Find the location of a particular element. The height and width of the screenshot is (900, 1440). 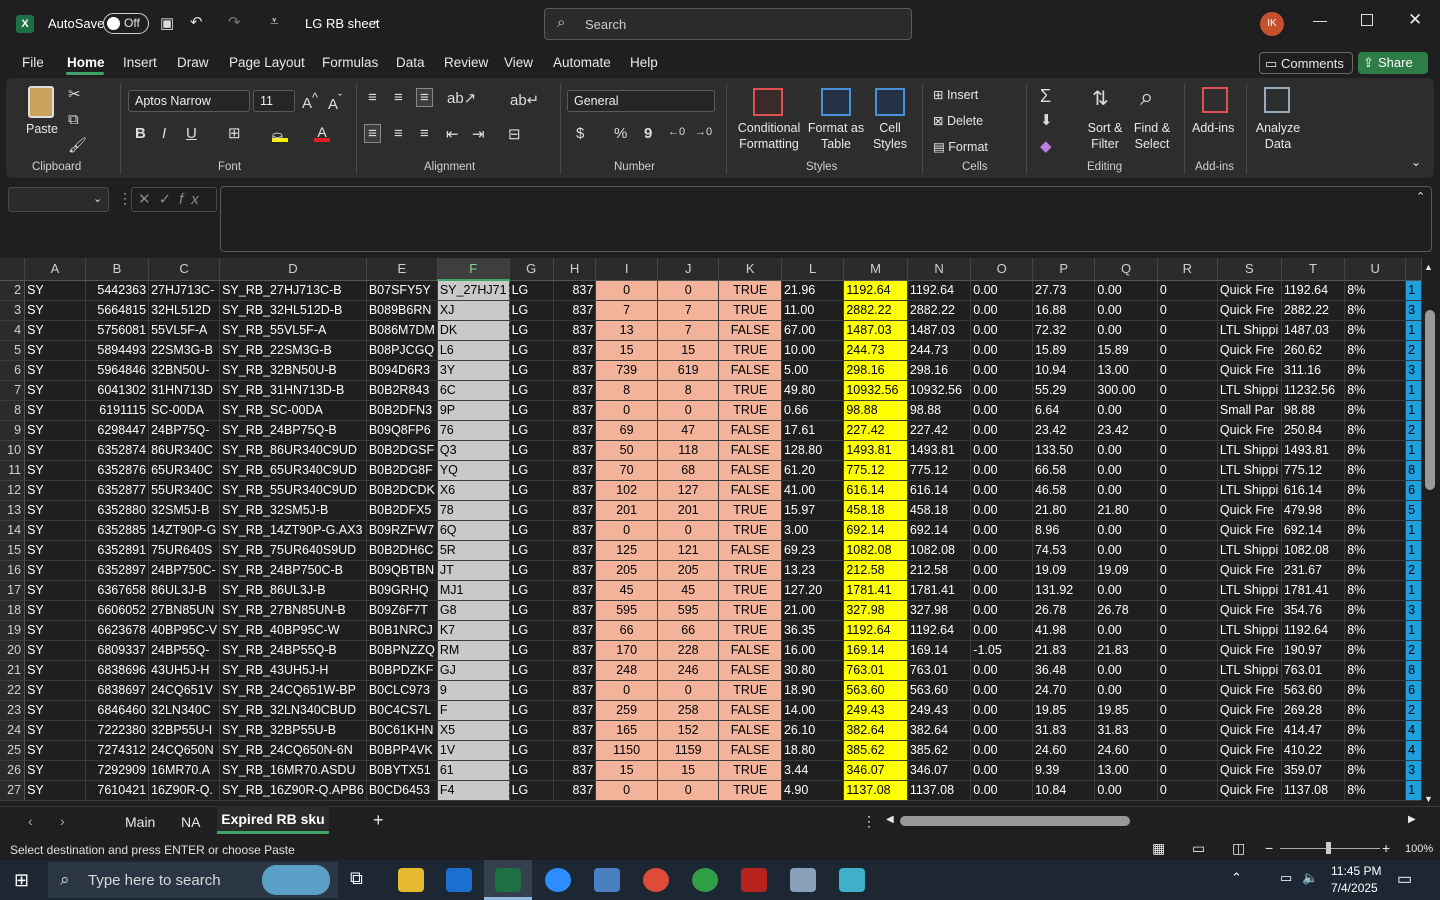

cell-e: B094D6R3 is located at coordinates (402, 370).